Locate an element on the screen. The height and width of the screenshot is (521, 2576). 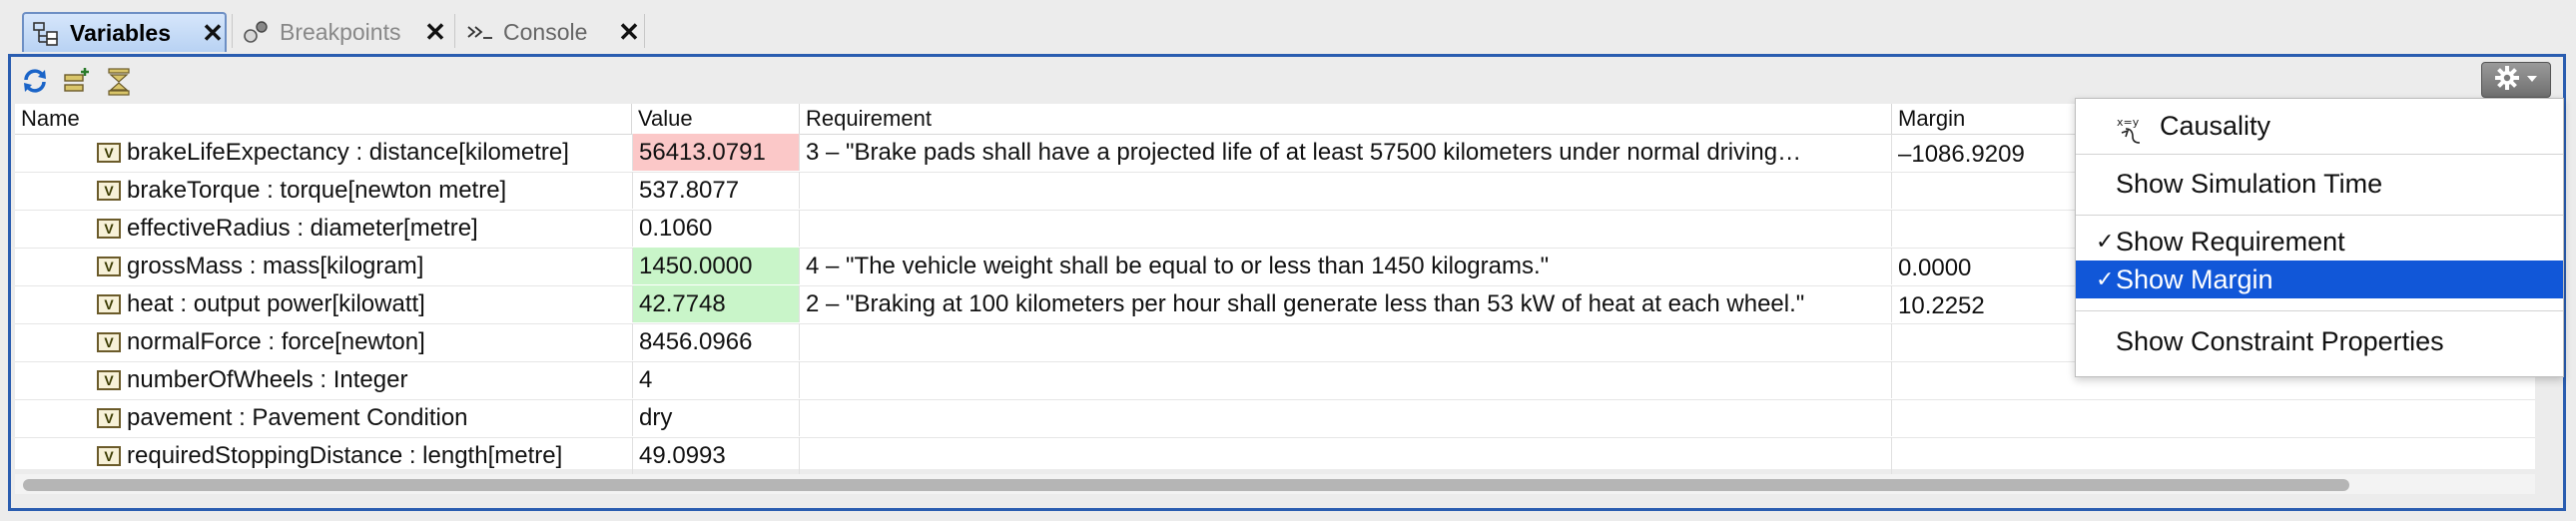
column-header-value: Value is located at coordinates (716, 119).